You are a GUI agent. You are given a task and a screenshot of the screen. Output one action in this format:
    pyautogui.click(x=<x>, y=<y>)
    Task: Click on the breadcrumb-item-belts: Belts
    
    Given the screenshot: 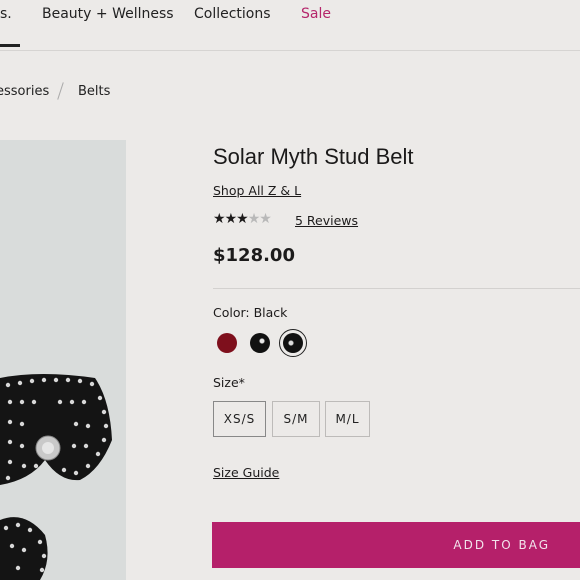 What is the action you would take?
    pyautogui.click(x=94, y=91)
    